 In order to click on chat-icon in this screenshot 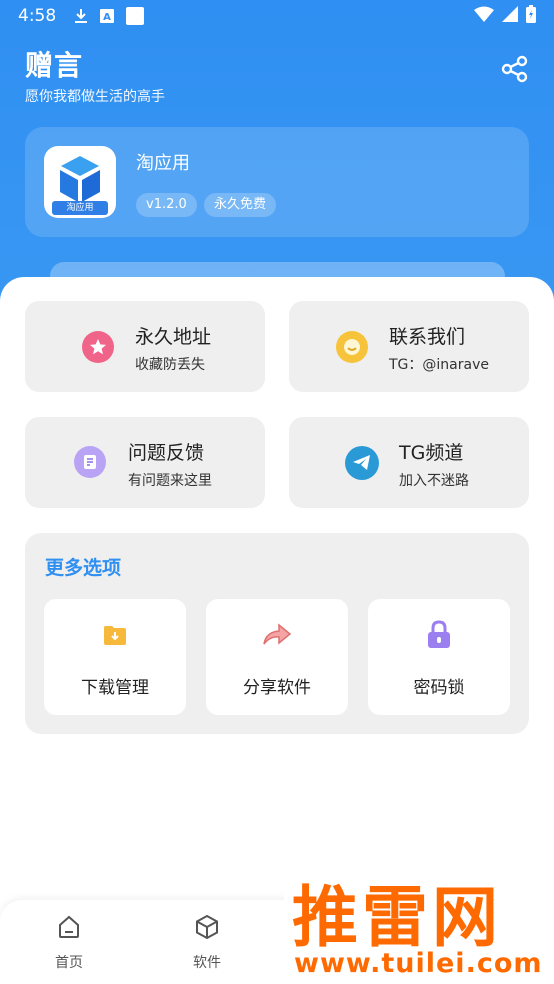, I will do `click(352, 347)`.